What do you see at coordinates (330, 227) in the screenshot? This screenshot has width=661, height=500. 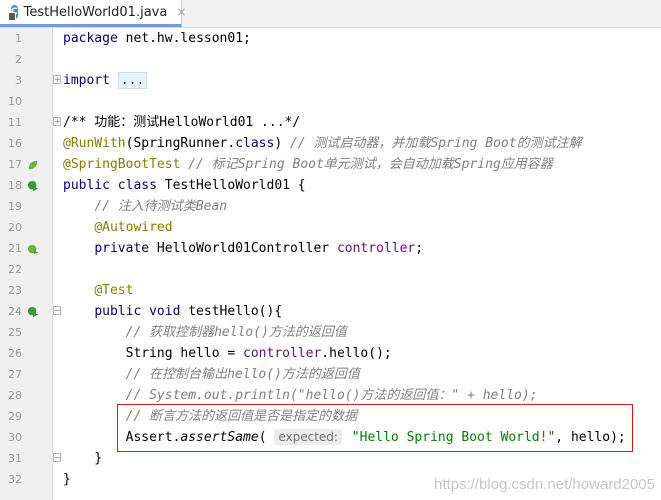 I see `code-line: 20 @Autowired` at bounding box center [330, 227].